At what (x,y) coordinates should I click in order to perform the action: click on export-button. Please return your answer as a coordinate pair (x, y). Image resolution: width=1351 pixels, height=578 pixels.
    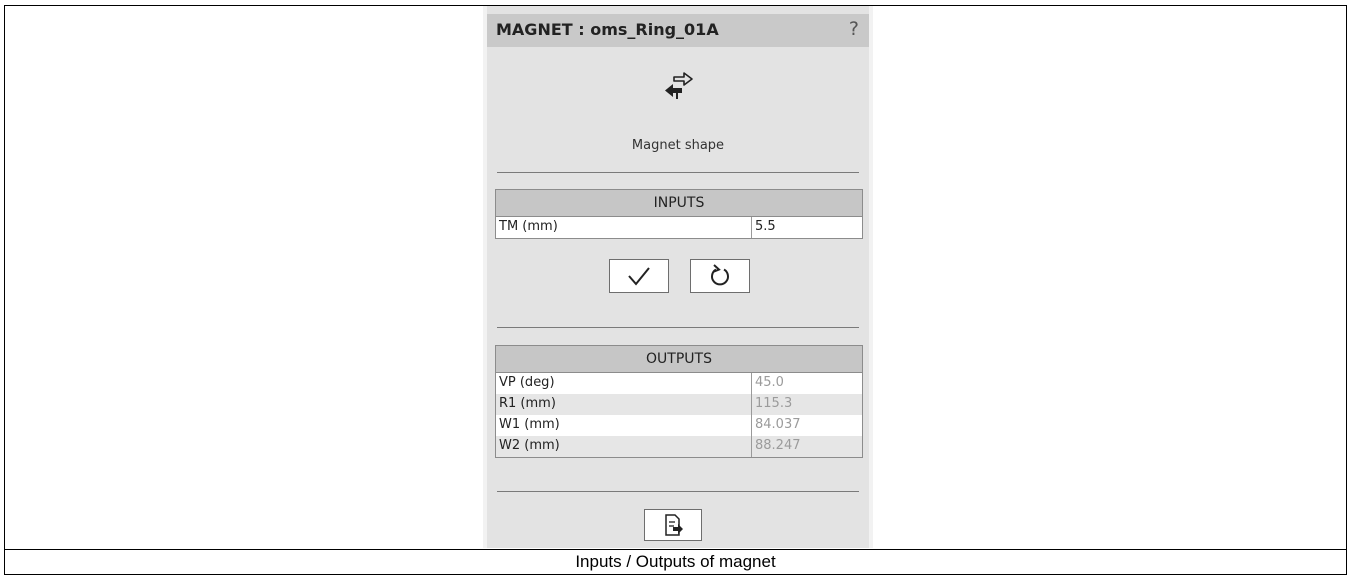
    Looking at the image, I should click on (673, 525).